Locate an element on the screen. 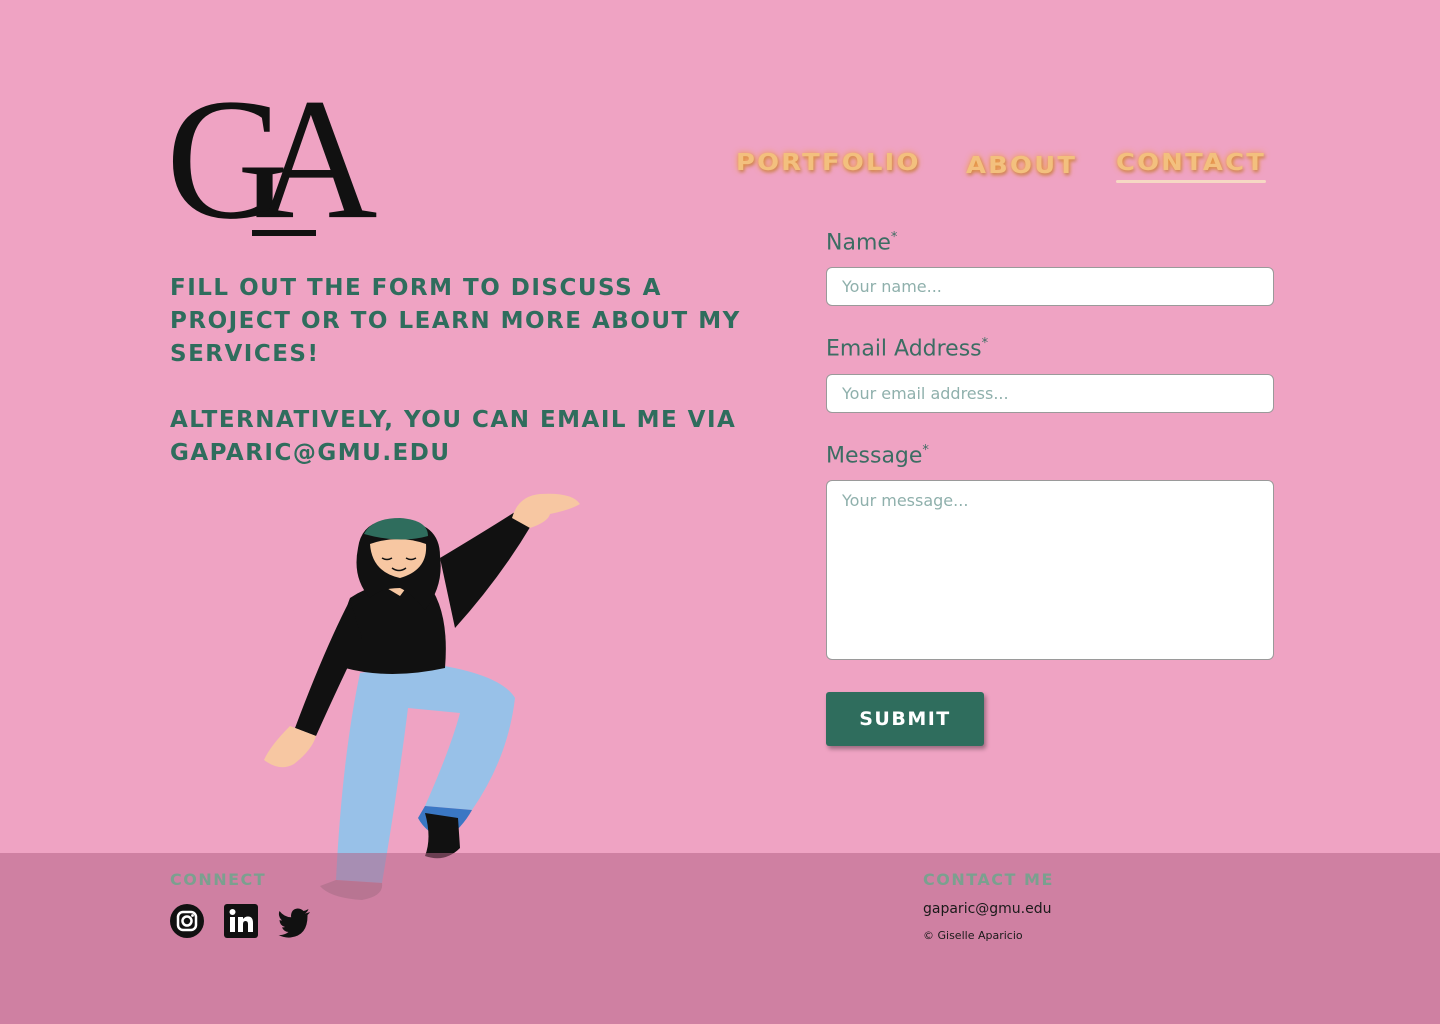 Image resolution: width=1440 pixels, height=1024 pixels. footer-email-link: gaparic@gmu.edu is located at coordinates (987, 909).